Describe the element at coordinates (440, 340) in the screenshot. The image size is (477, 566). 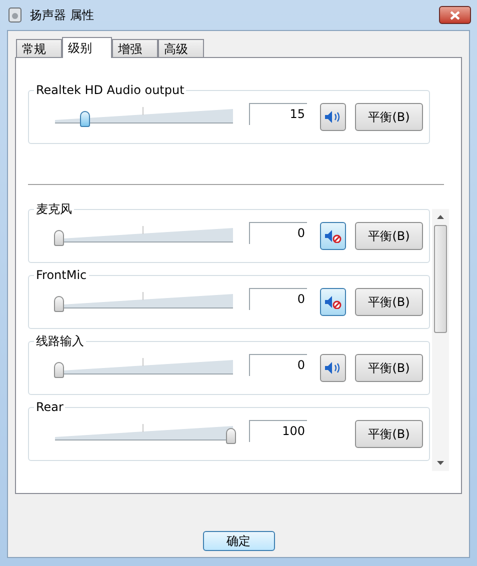
I see `scrollbar` at that location.